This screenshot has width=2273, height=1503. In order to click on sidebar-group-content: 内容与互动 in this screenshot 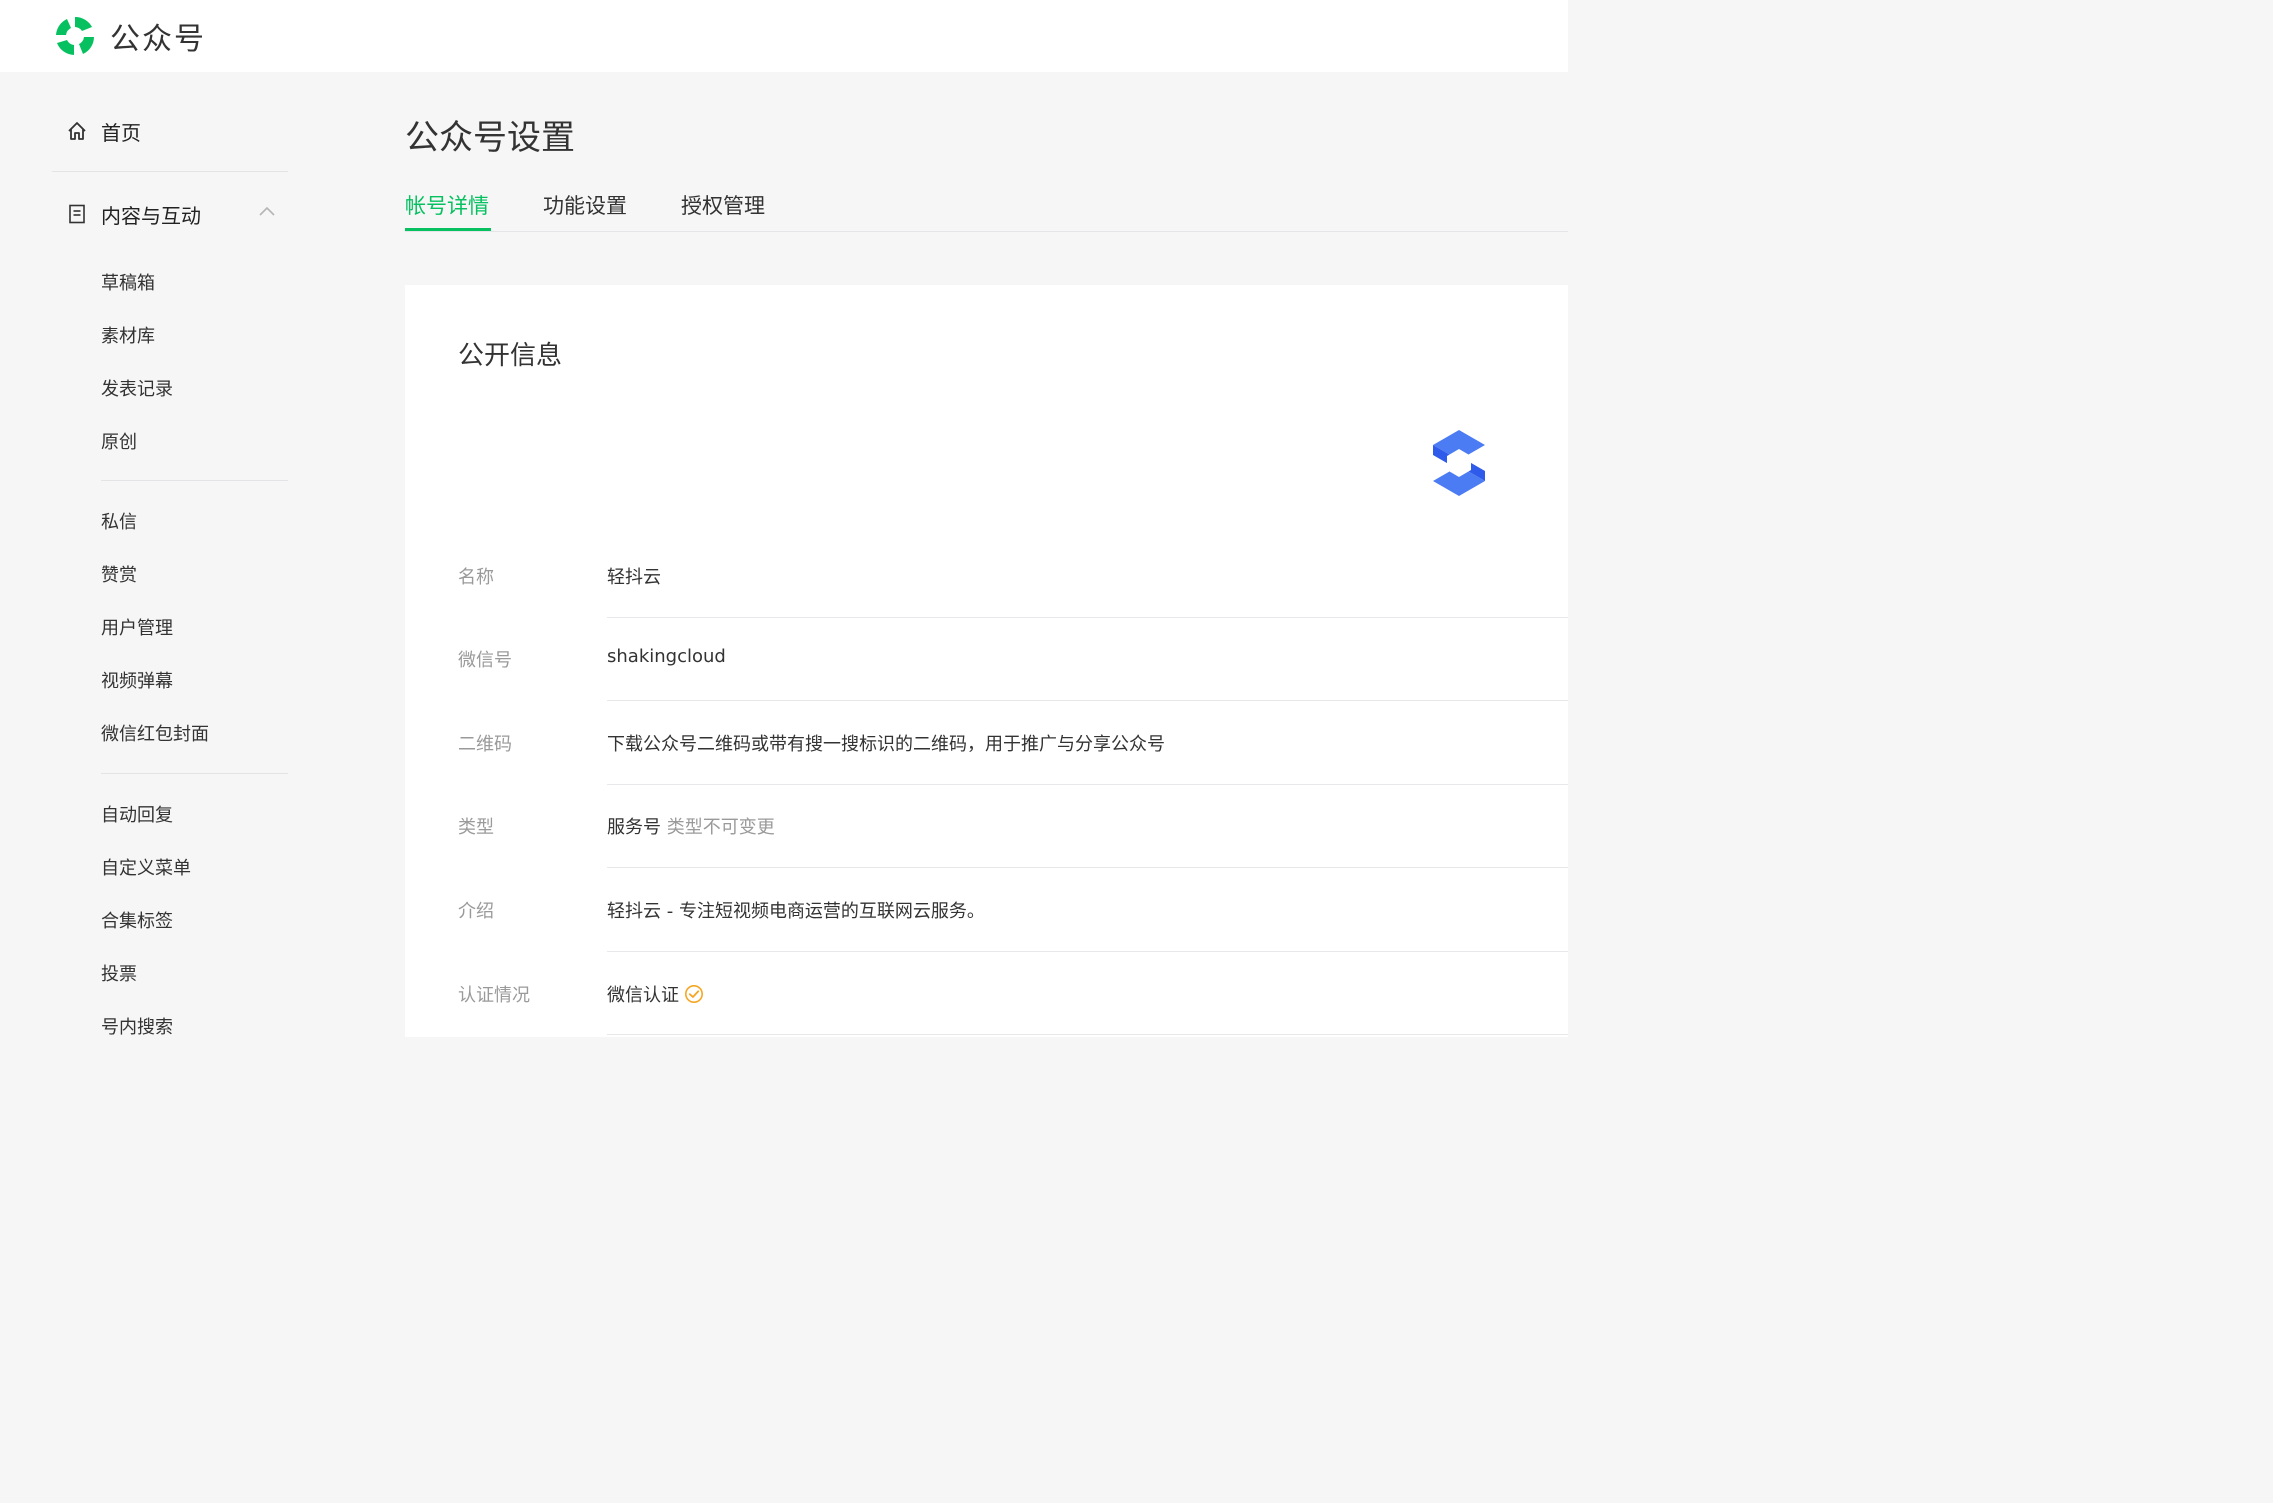, I will do `click(133, 214)`.